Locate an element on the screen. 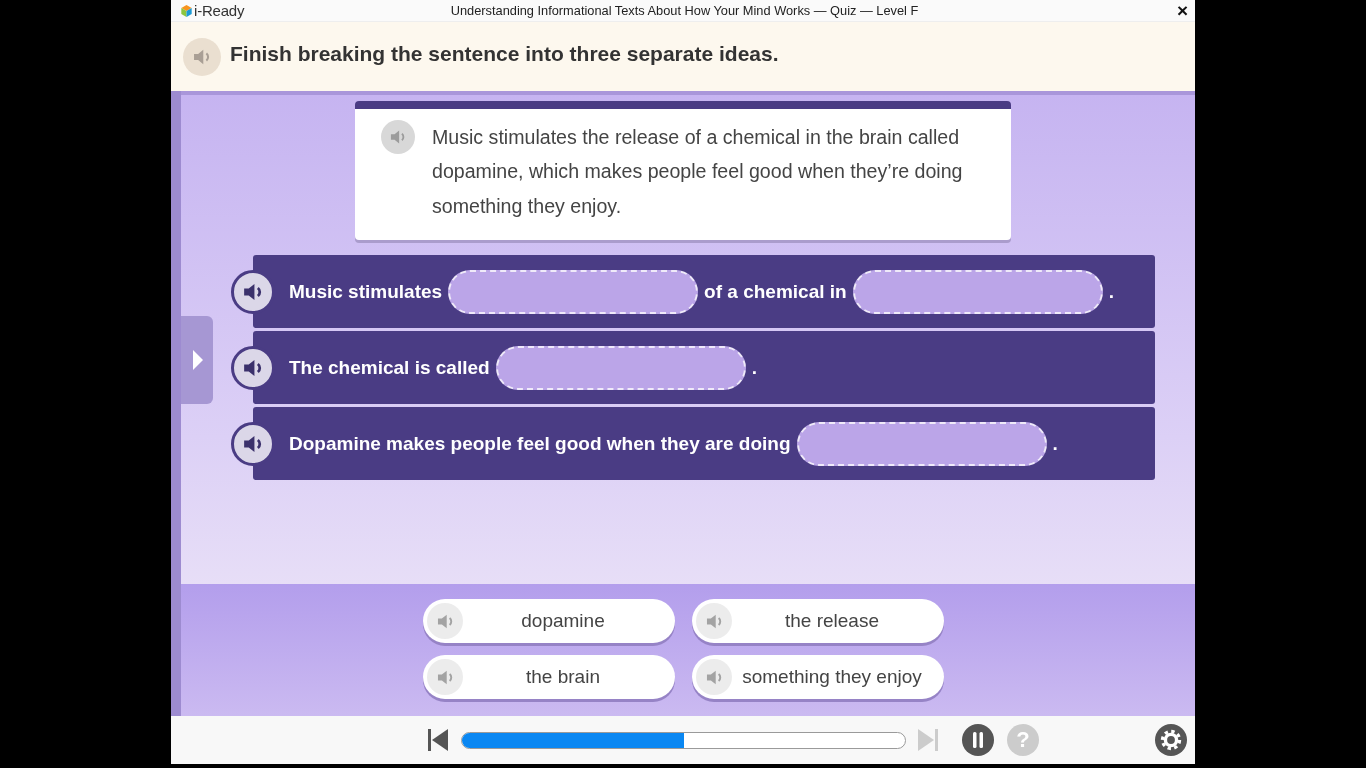  passage-text: Music stimulates the release of a chemical in the brain called dopamine, which makes people feel good when they’re doing something they enjoy. is located at coordinates (698, 171).